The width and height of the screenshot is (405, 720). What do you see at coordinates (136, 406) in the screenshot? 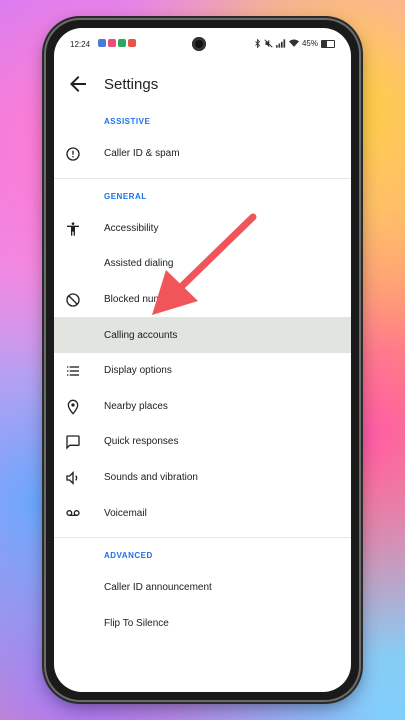
I see `settings-item-label: Nearby places` at bounding box center [136, 406].